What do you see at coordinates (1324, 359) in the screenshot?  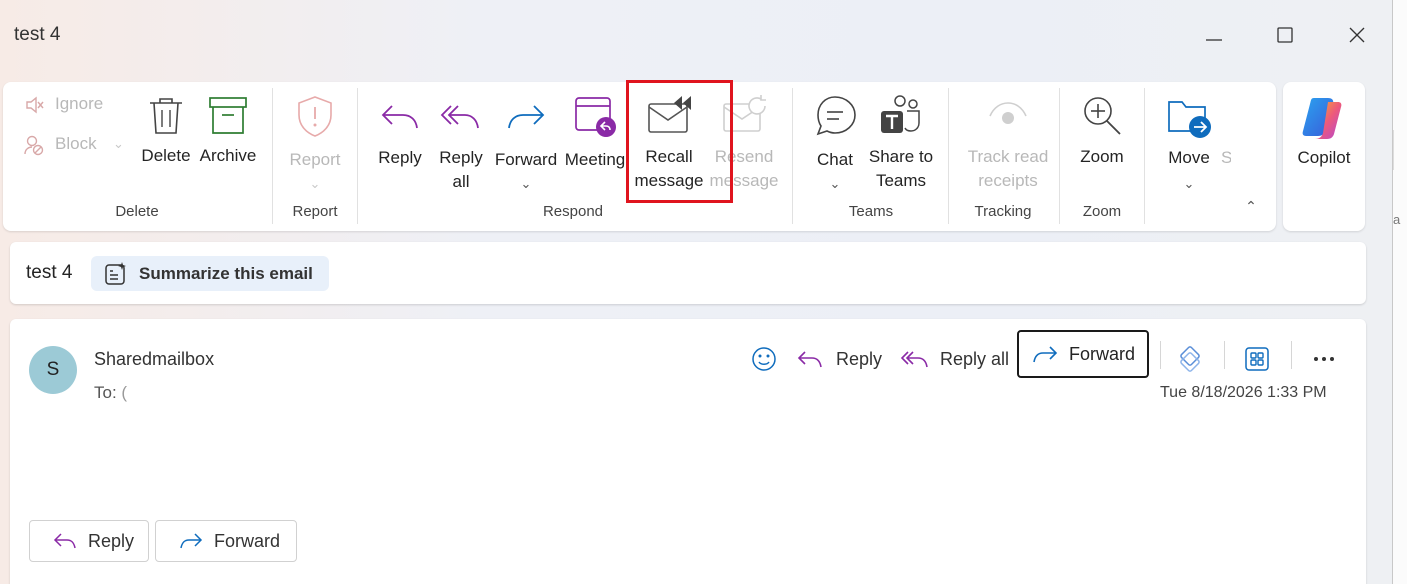 I see `more-actions-button` at bounding box center [1324, 359].